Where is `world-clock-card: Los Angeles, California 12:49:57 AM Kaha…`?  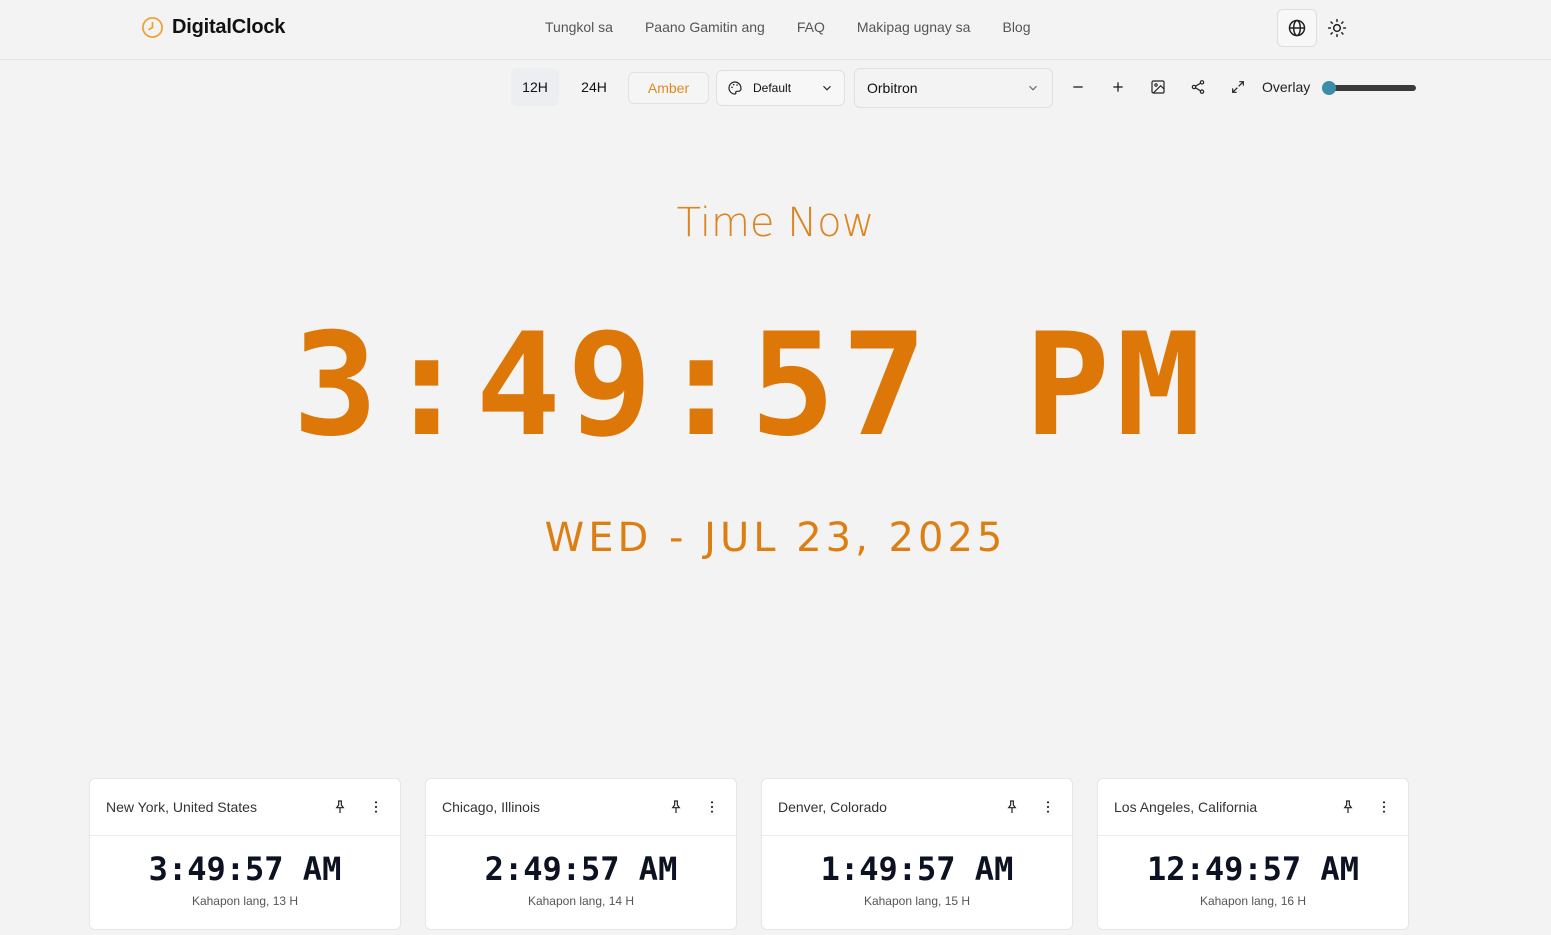 world-clock-card: Los Angeles, California 12:49:57 AM Kaha… is located at coordinates (1253, 854).